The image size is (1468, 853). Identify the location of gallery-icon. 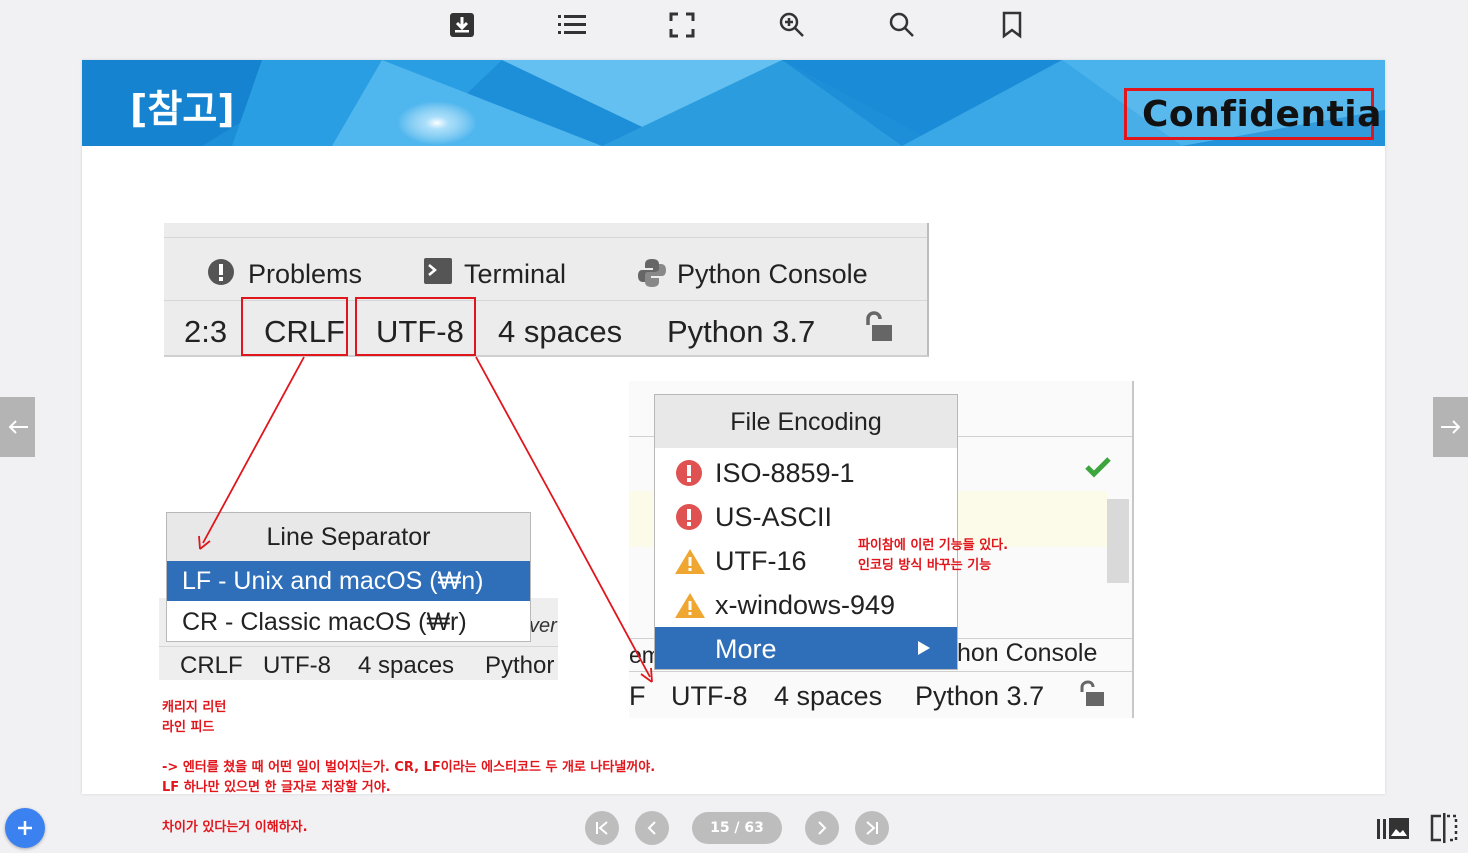
(1393, 828).